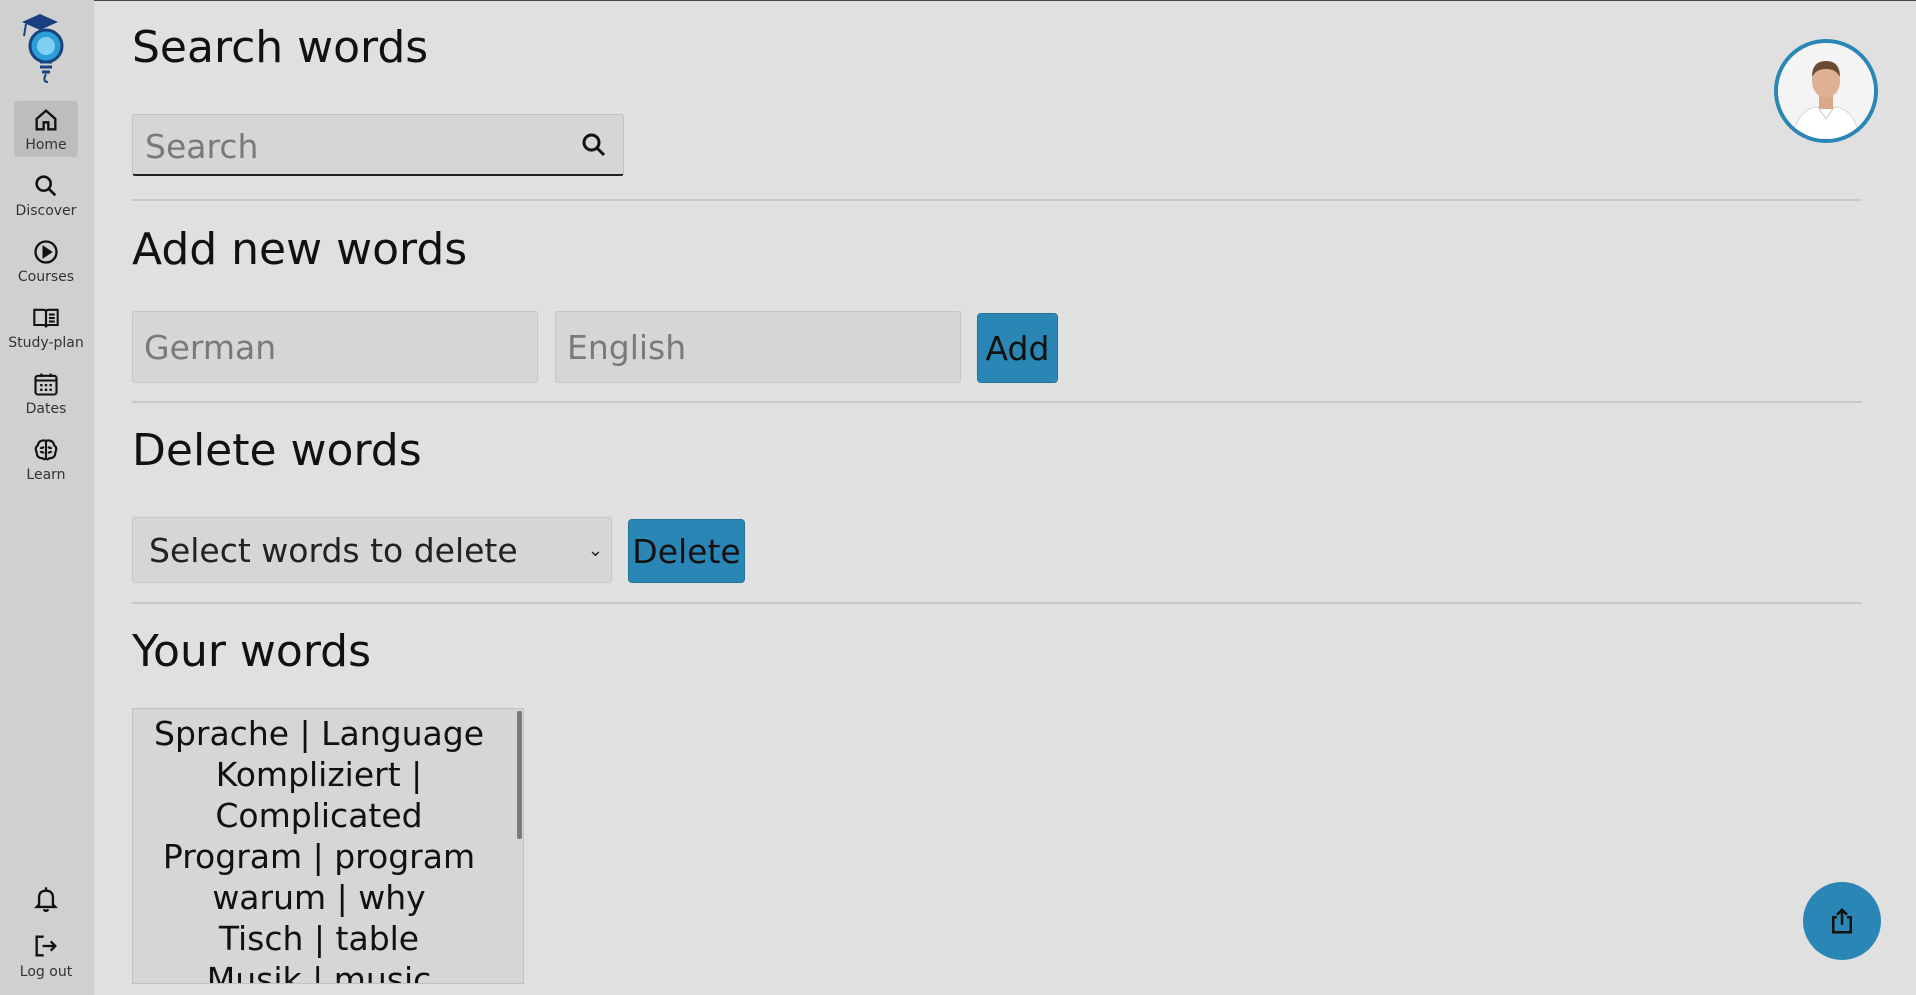 This screenshot has width=1916, height=995. Describe the element at coordinates (686, 551) in the screenshot. I see `delete-button: Delete` at that location.